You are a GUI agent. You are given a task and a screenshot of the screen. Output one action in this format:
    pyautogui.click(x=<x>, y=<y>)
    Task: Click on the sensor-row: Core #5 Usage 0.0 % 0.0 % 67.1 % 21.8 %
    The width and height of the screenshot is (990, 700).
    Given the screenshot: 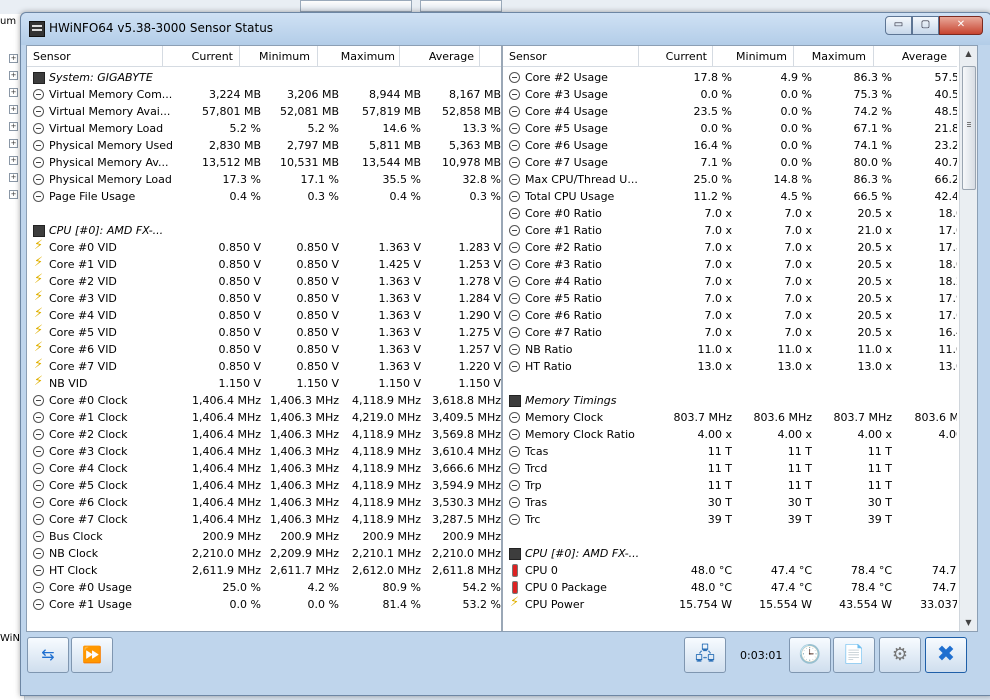 What is the action you would take?
    pyautogui.click(x=730, y=128)
    